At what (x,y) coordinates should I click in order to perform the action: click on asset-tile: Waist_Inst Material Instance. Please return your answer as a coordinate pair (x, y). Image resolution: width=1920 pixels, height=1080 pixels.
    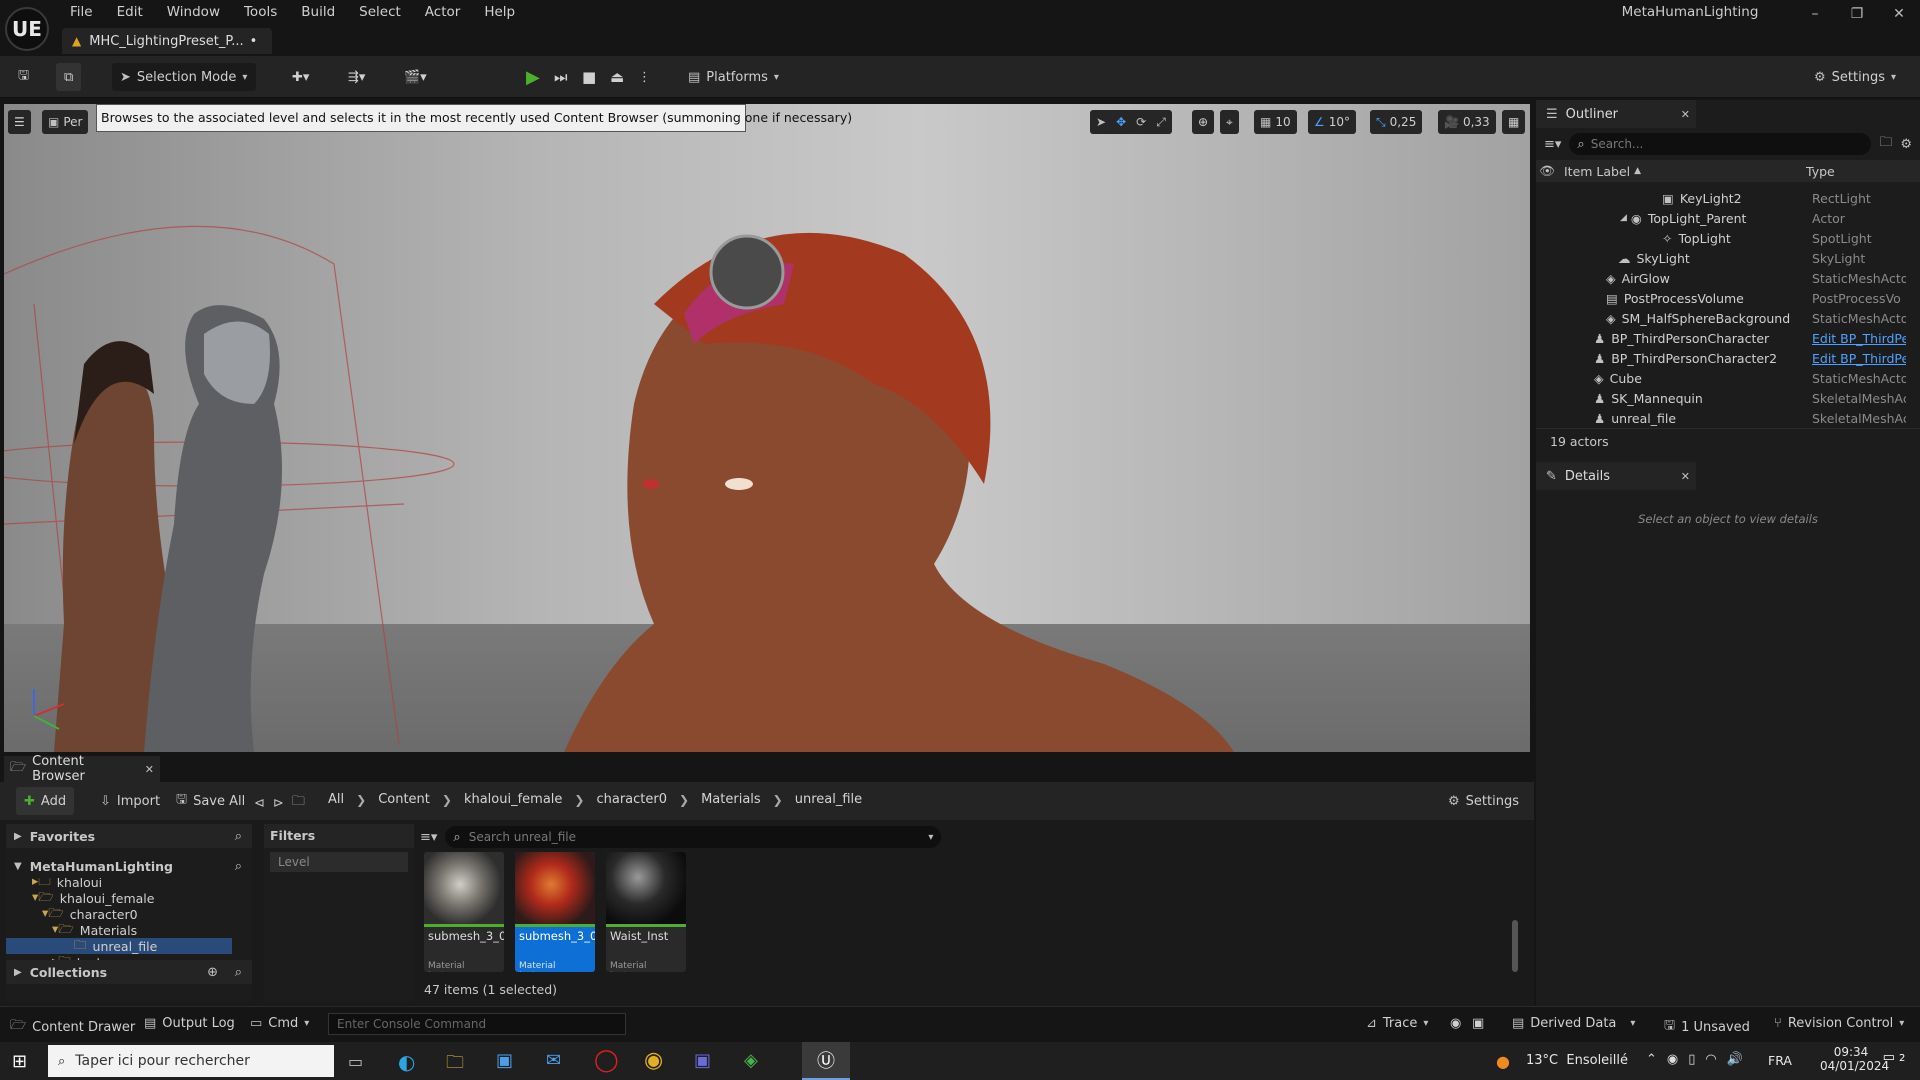
    Looking at the image, I should click on (646, 912).